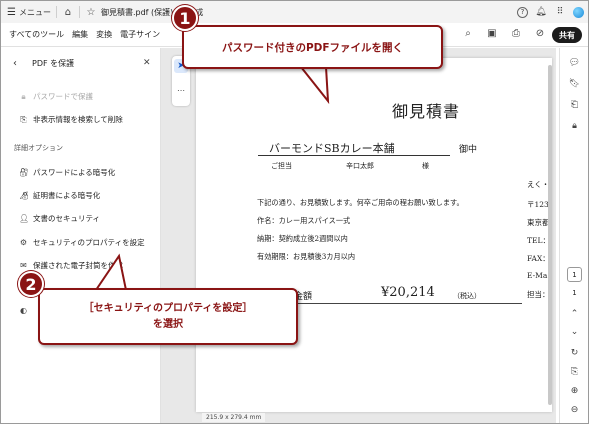  I want to click on save-icon: ▣, so click(492, 33).